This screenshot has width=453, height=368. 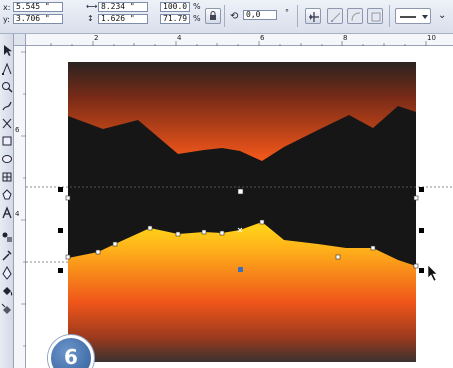 I want to click on scale-x-unit: %, so click(x=197, y=6).